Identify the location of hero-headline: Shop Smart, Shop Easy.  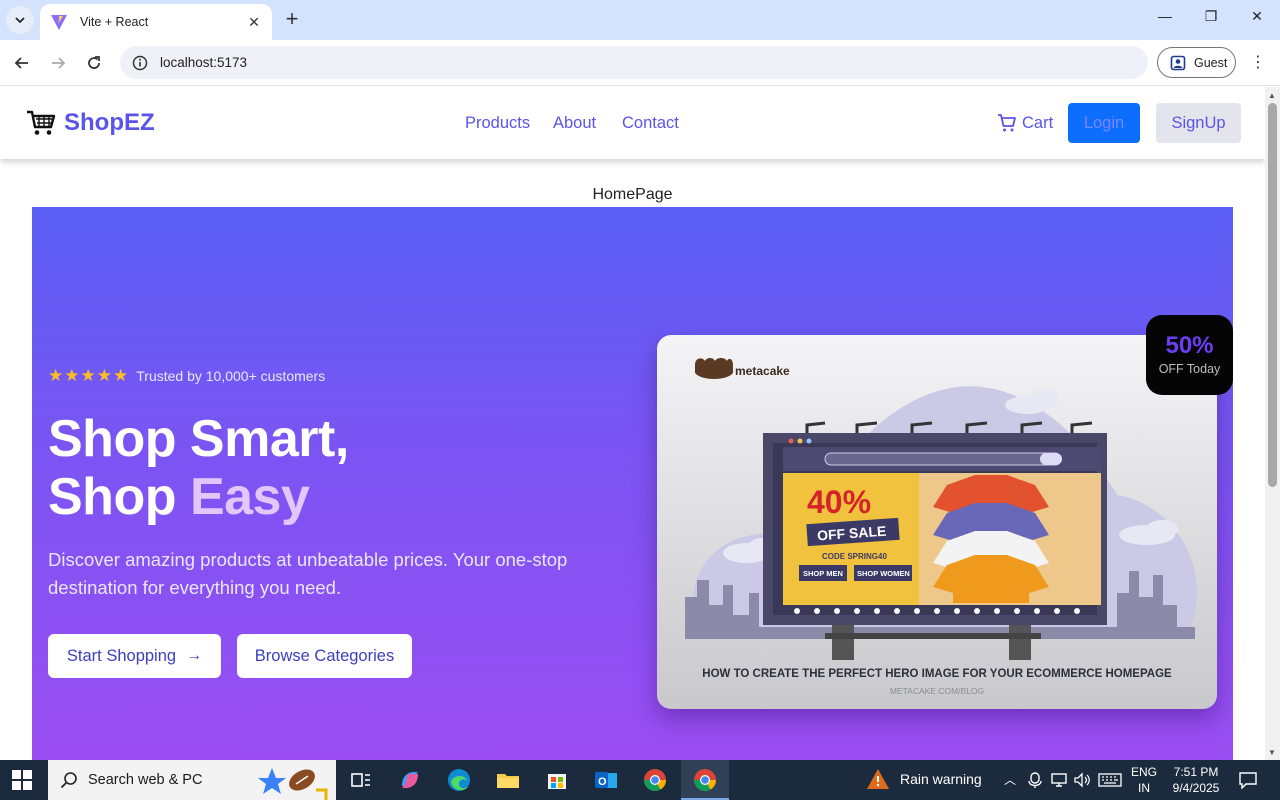
(198, 468).